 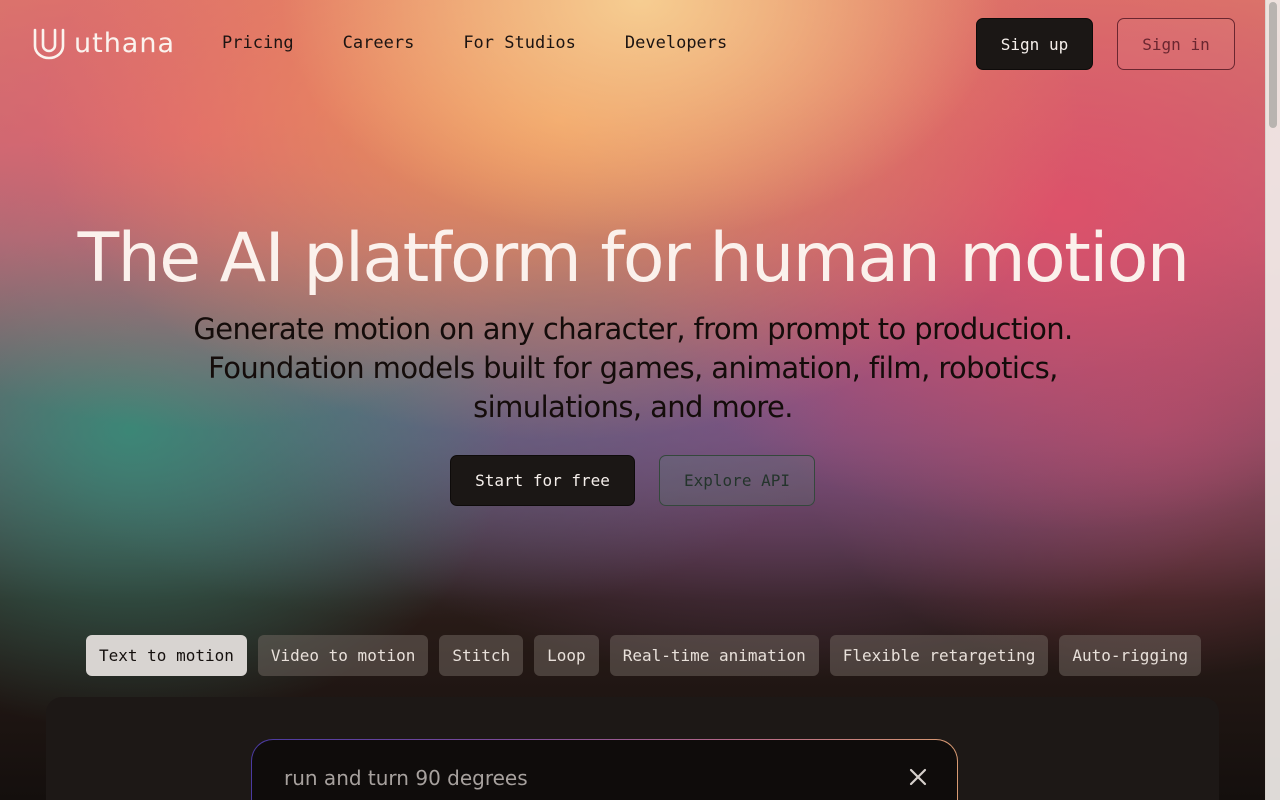 What do you see at coordinates (939, 655) in the screenshot?
I see `tab-flexible-retargeting: Flexible retargeting` at bounding box center [939, 655].